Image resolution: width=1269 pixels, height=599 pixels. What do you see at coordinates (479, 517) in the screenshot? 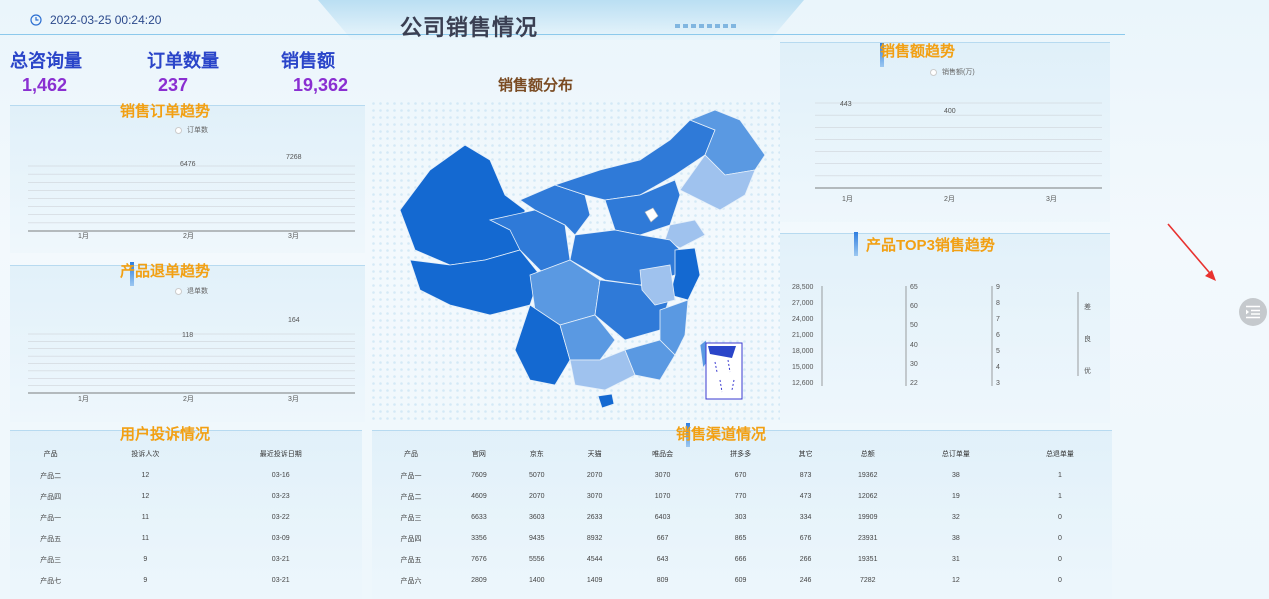
I see `table-cell: 6633` at bounding box center [479, 517].